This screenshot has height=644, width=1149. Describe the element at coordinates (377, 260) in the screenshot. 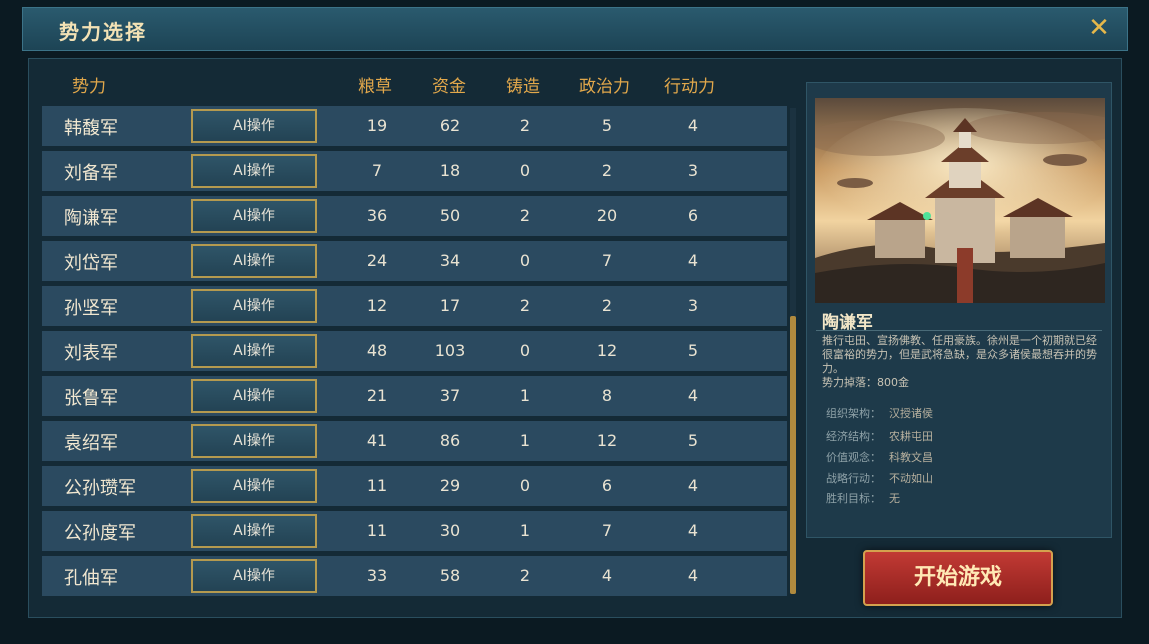

I see `grain-value: 24` at that location.